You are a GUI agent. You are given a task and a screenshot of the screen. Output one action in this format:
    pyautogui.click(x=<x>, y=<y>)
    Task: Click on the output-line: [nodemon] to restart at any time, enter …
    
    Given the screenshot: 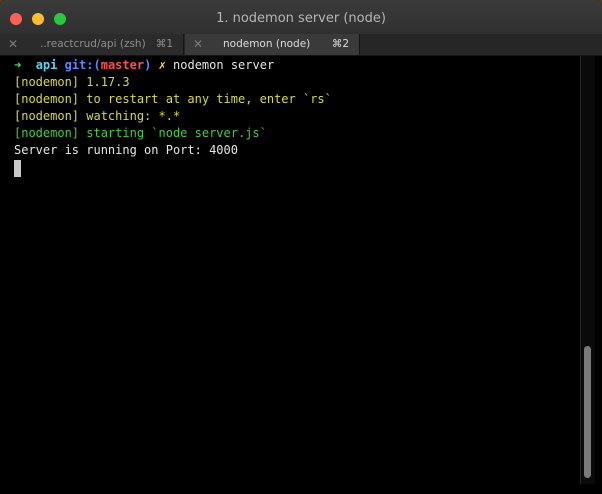 What is the action you would take?
    pyautogui.click(x=173, y=99)
    